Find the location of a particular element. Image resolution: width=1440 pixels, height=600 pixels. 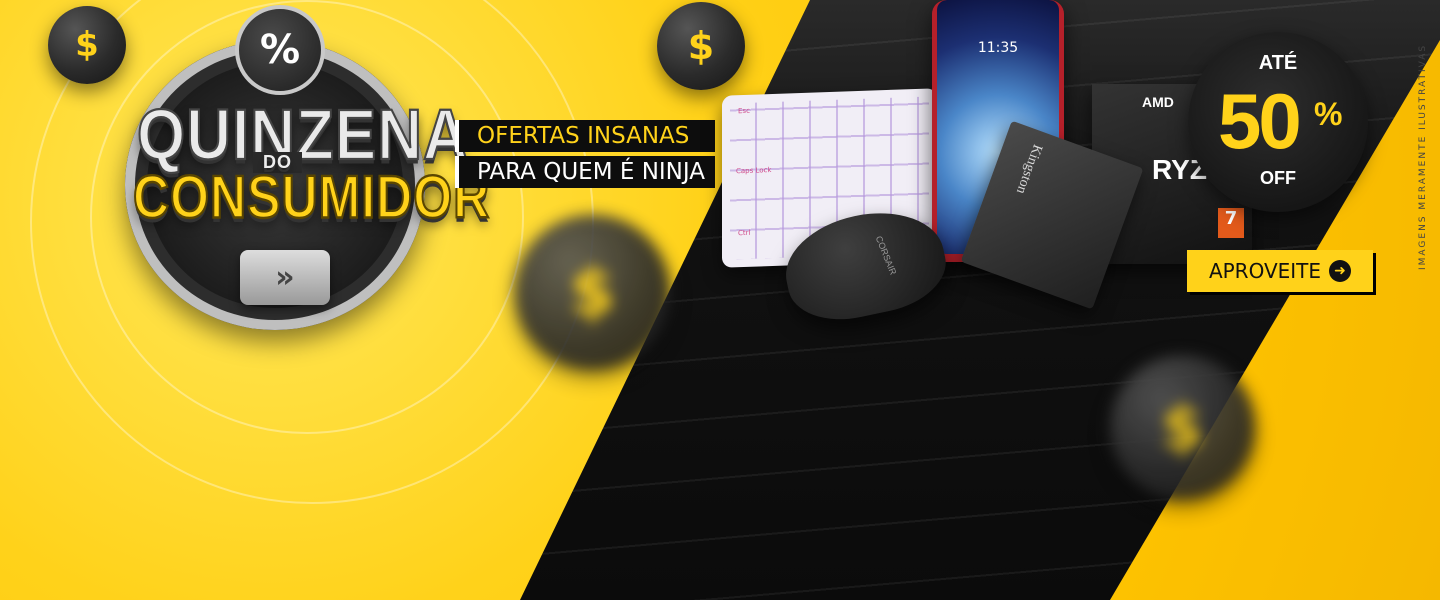

campaign-logo: % QUINZENA DO CONSUMIDOR » is located at coordinates (297, 165).